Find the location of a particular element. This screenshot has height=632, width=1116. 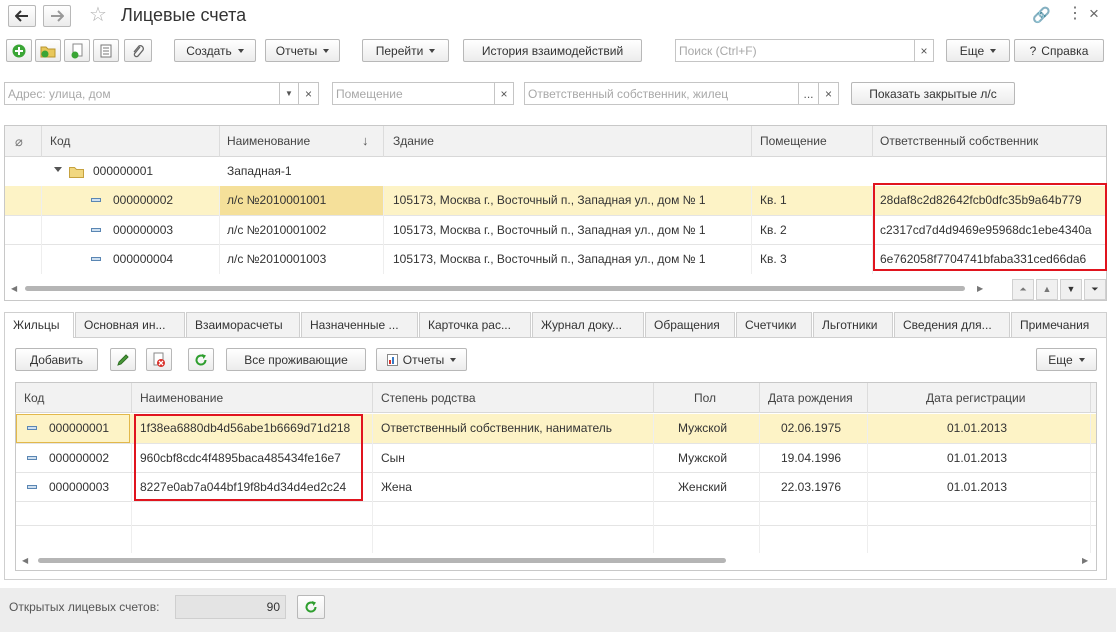

more-button: Еще is located at coordinates (978, 50).